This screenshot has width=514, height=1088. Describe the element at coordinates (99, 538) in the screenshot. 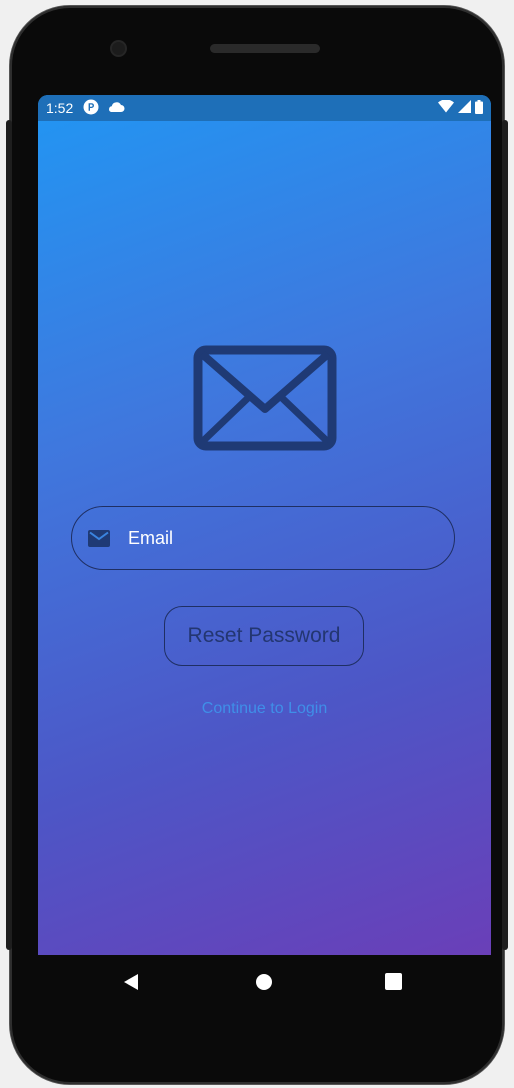

I see `mail-icon` at that location.